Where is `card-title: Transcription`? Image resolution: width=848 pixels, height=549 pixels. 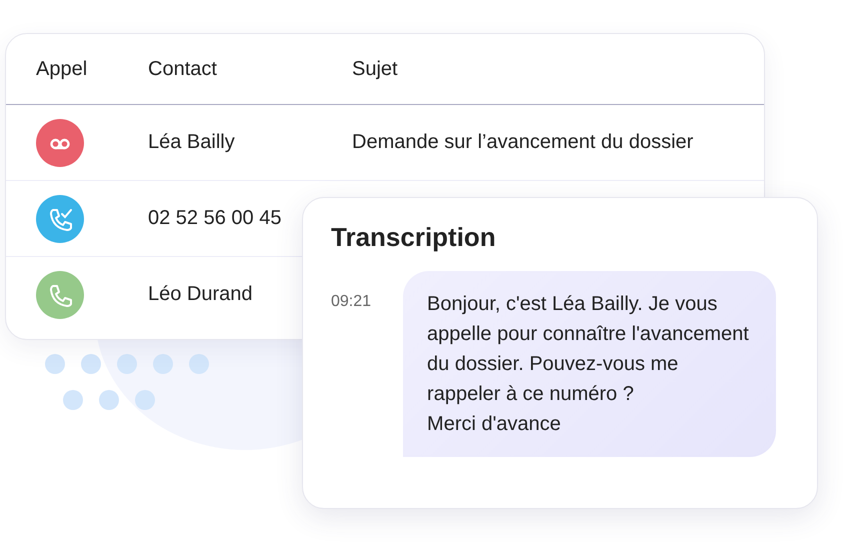
card-title: Transcription is located at coordinates (414, 237).